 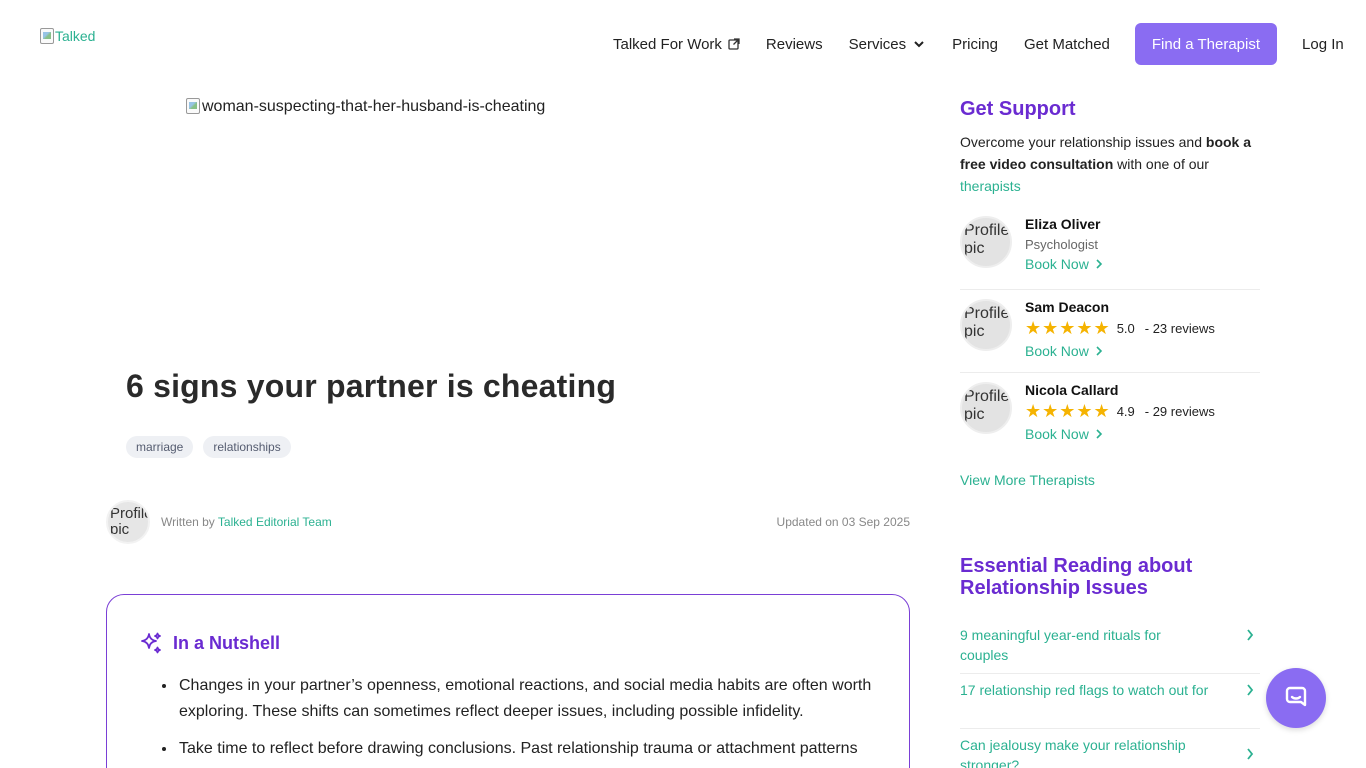 I want to click on nav-login: Log In, so click(x=1323, y=44).